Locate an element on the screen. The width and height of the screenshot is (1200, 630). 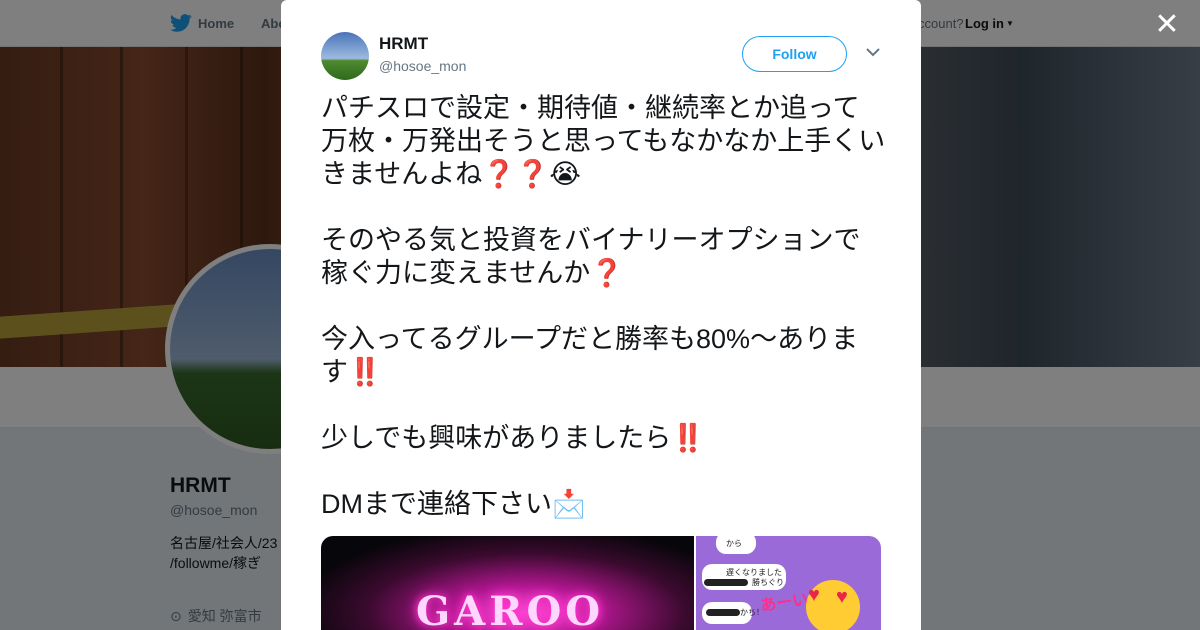
follow-button: Follow is located at coordinates (794, 54).